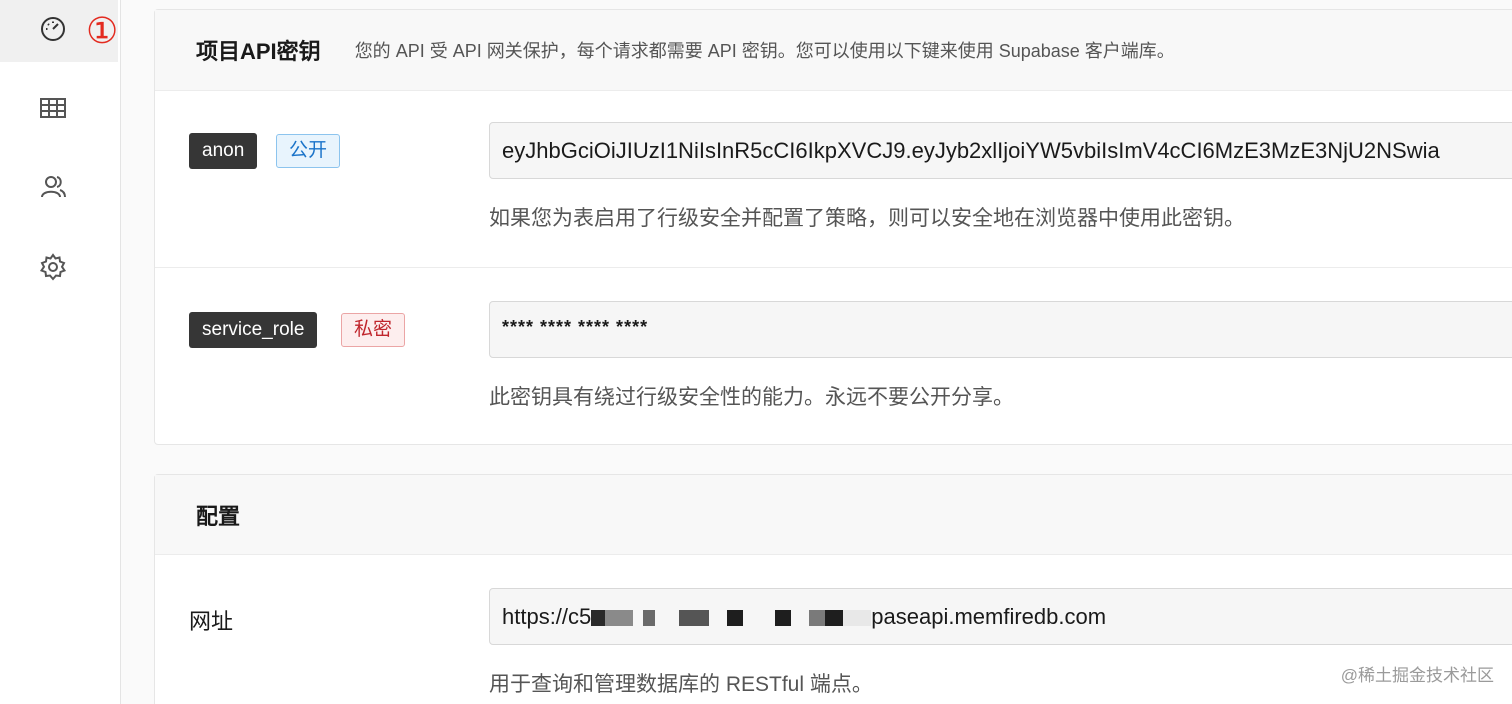 This screenshot has height=704, width=1512. I want to click on sidebar-item-settings, so click(59, 269).